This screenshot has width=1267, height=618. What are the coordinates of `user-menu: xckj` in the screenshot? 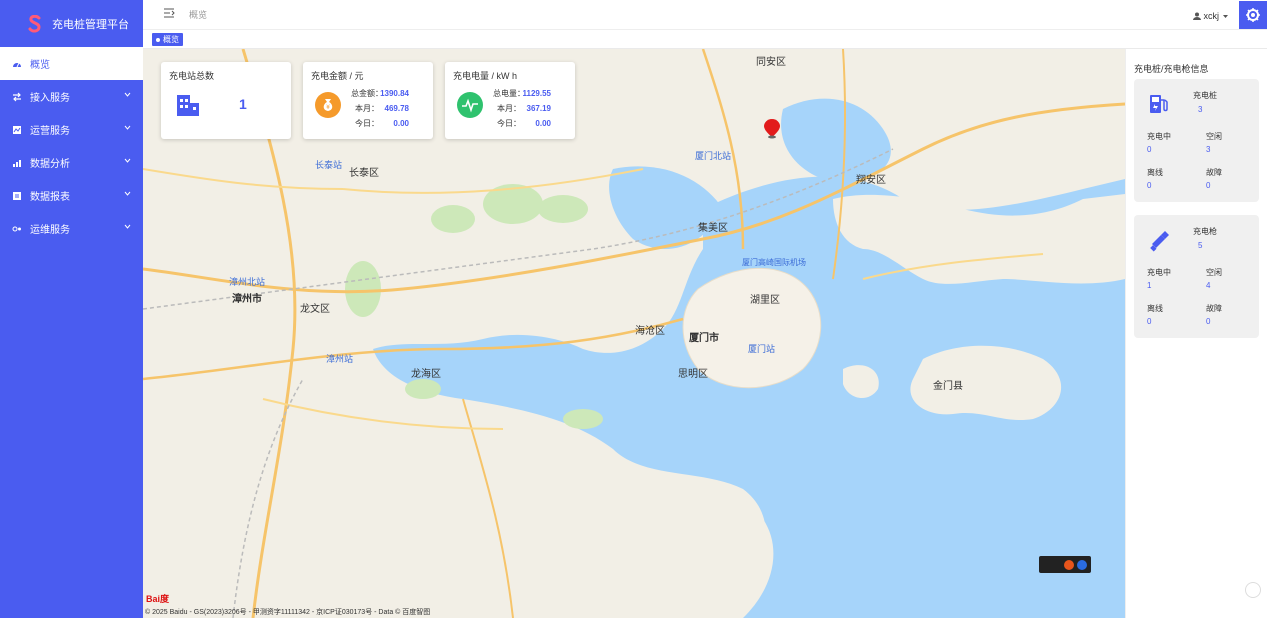 It's located at (1211, 16).